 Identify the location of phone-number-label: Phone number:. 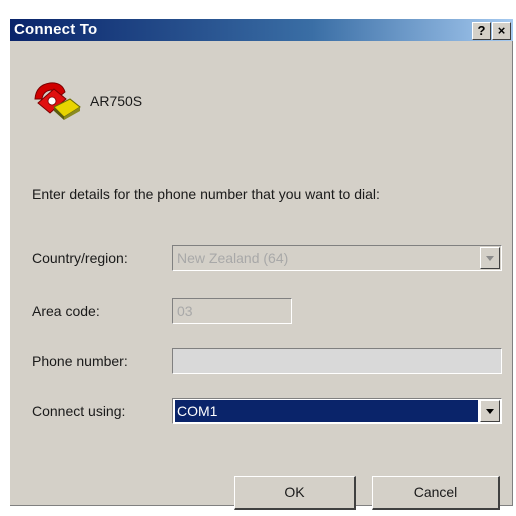
(80, 361).